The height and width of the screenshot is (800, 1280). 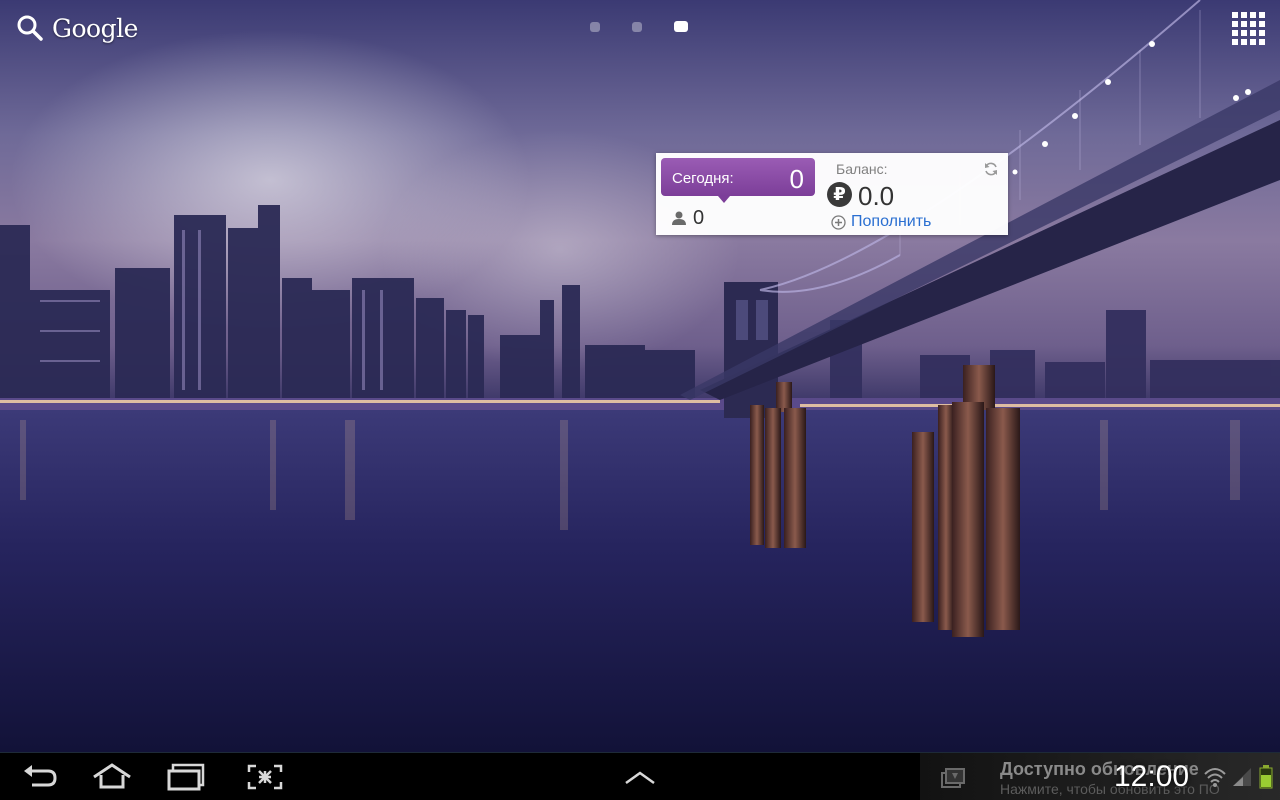 I want to click on battery-icon, so click(x=1266, y=777).